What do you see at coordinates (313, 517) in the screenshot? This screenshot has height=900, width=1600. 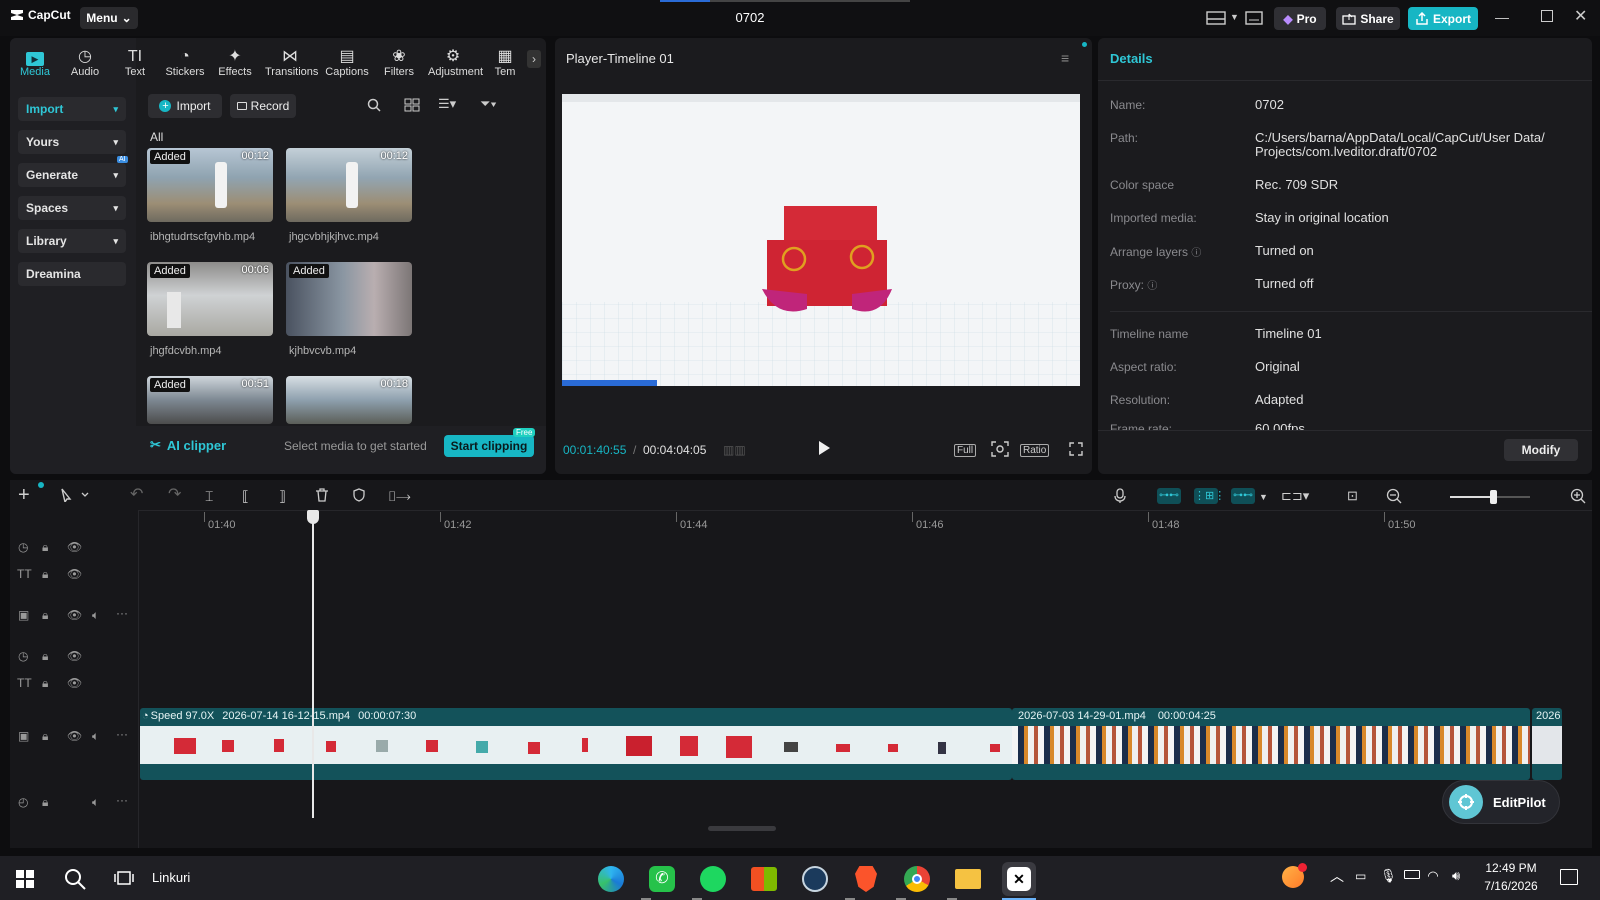 I see `playhead-handle` at bounding box center [313, 517].